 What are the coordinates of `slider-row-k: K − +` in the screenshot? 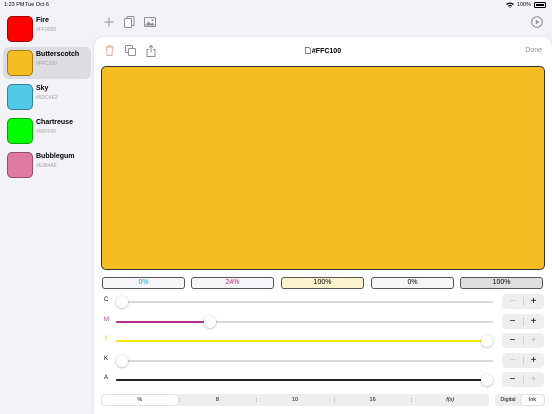 It's located at (323, 361).